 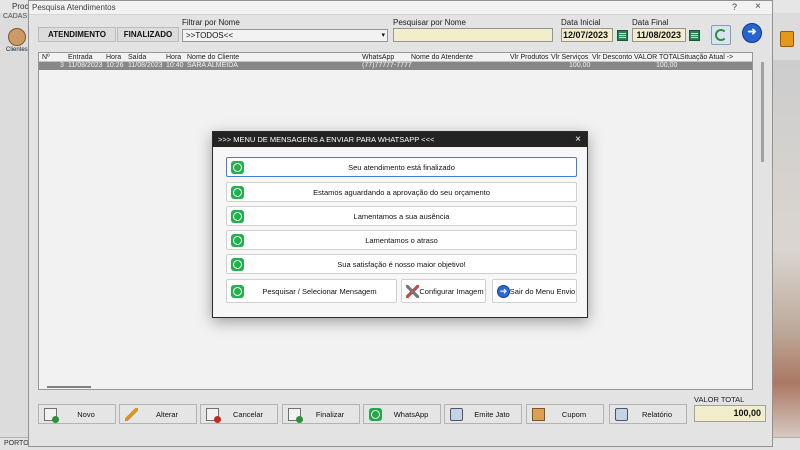 I want to click on message-button-satisfacao: Sua satisfação é nosso maior objetivo!, so click(x=401, y=264).